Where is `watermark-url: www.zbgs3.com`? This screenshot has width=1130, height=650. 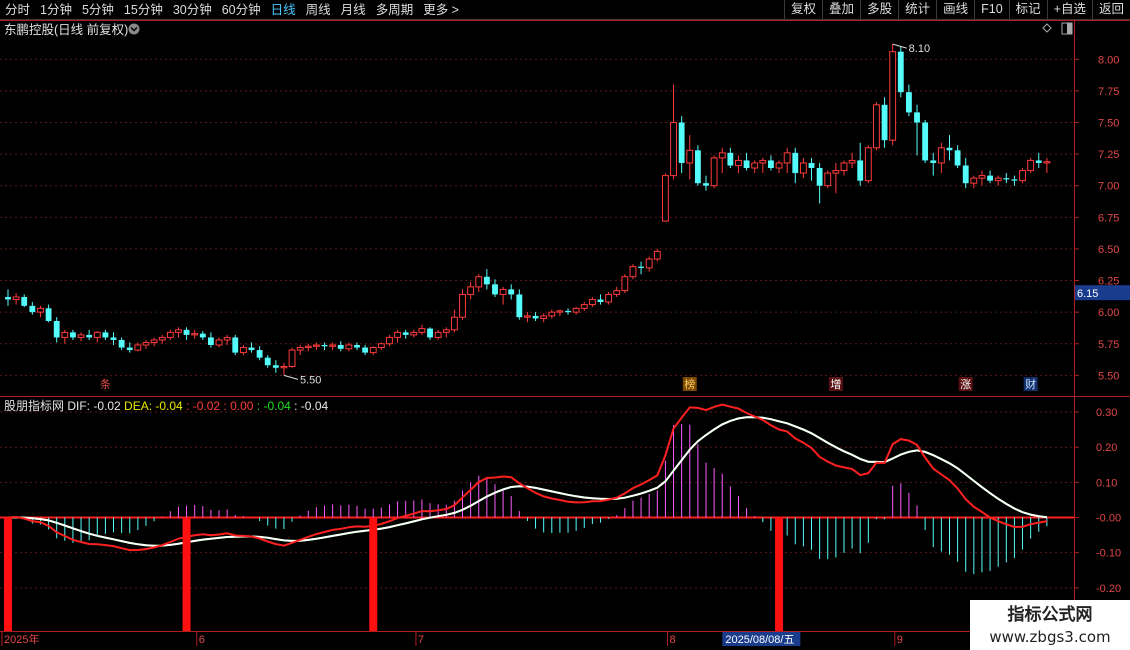 watermark-url: www.zbgs3.com is located at coordinates (1050, 637).